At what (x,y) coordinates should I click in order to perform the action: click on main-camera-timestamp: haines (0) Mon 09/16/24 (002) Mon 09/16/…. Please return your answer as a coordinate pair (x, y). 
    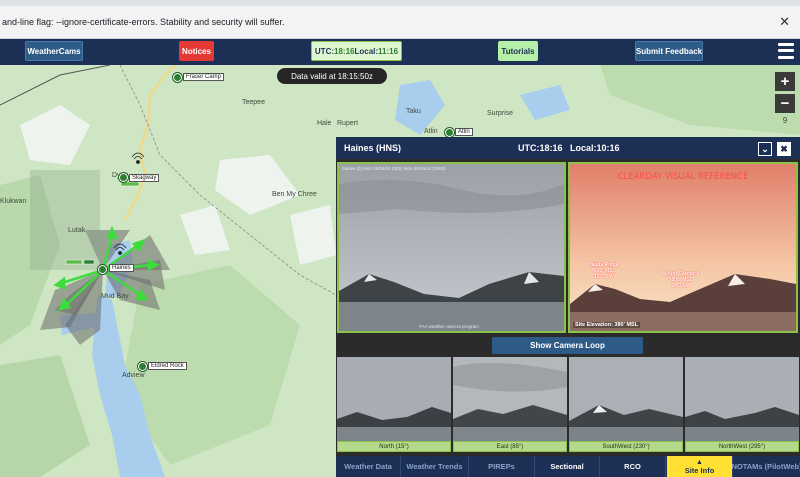
    Looking at the image, I should click on (394, 168).